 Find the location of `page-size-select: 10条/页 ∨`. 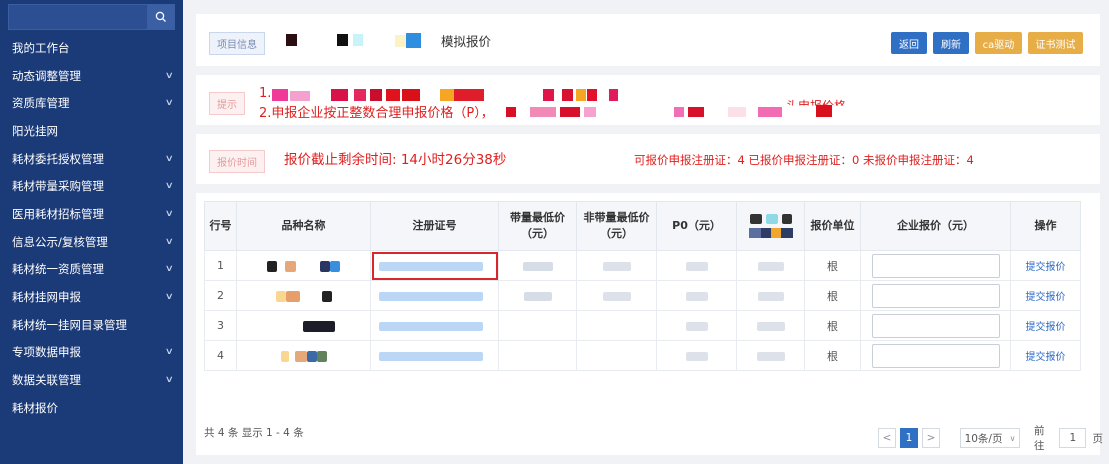

page-size-select: 10条/页 ∨ is located at coordinates (990, 438).